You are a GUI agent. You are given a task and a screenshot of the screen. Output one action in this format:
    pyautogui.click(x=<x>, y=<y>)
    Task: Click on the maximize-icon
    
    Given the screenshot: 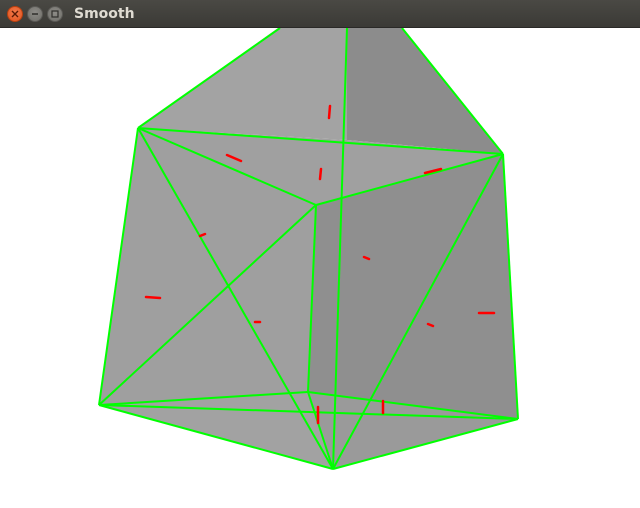 What is the action you would take?
    pyautogui.click(x=55, y=14)
    